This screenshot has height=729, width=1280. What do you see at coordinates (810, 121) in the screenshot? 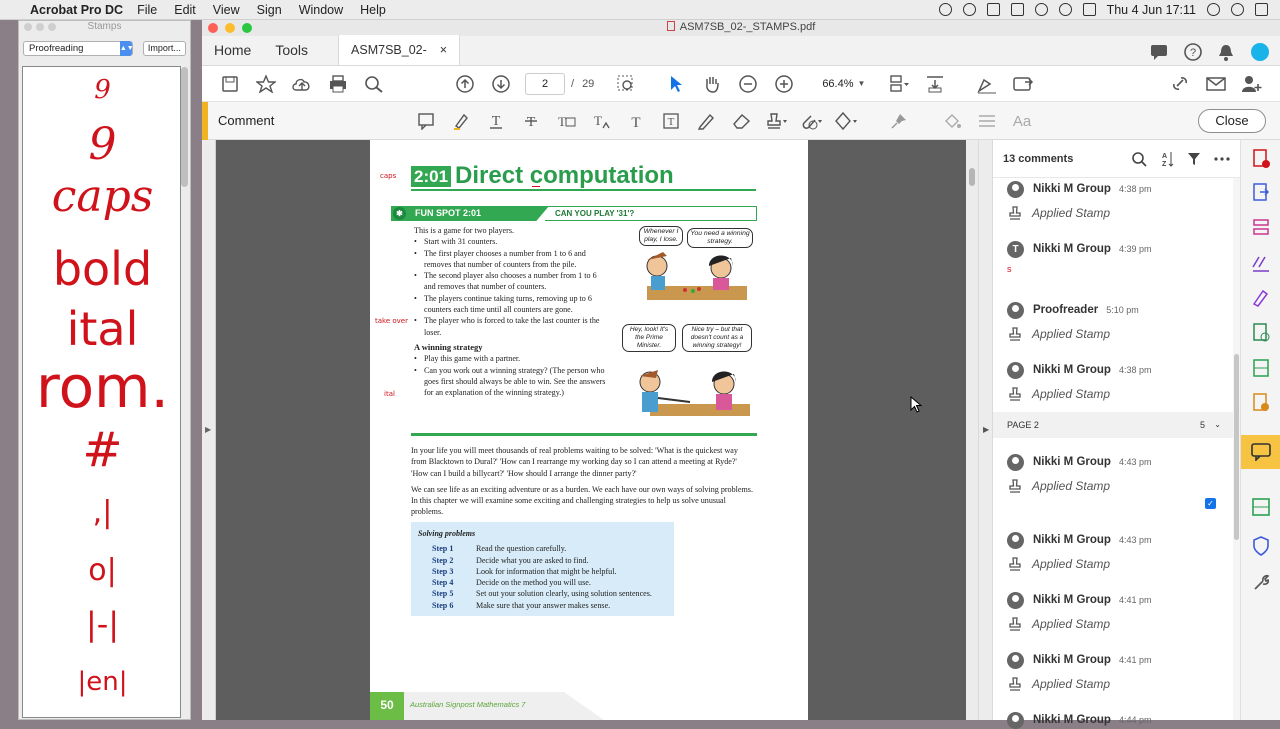
I see `attach-file-icon` at bounding box center [810, 121].